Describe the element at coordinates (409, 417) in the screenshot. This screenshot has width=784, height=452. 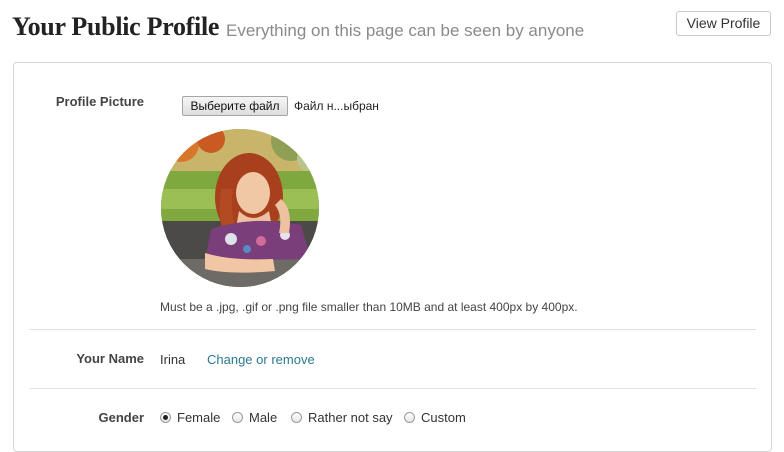
I see `radio-custom` at that location.